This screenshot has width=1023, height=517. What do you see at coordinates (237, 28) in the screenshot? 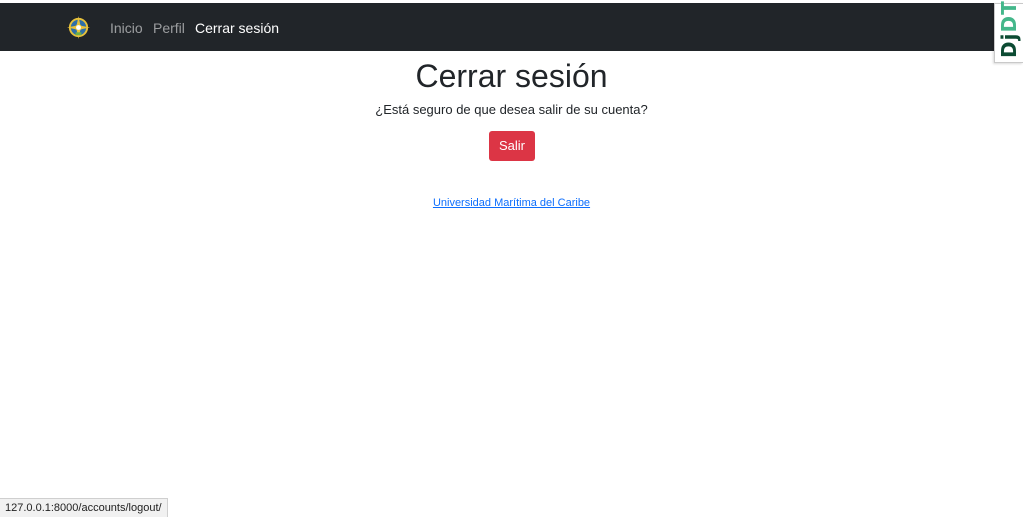
I see `nav-link-cerrar-sesion: Cerrar sesión` at bounding box center [237, 28].